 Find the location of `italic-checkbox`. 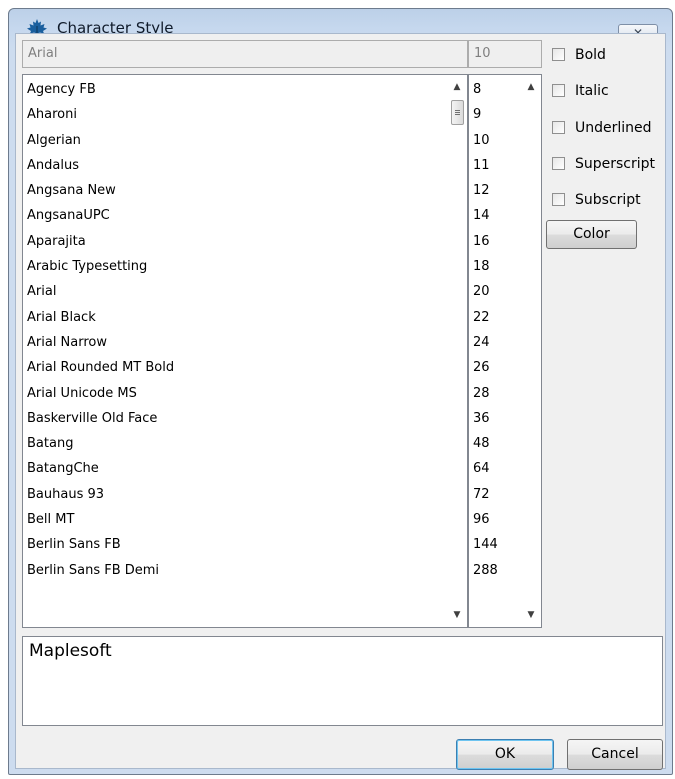

italic-checkbox is located at coordinates (558, 90).